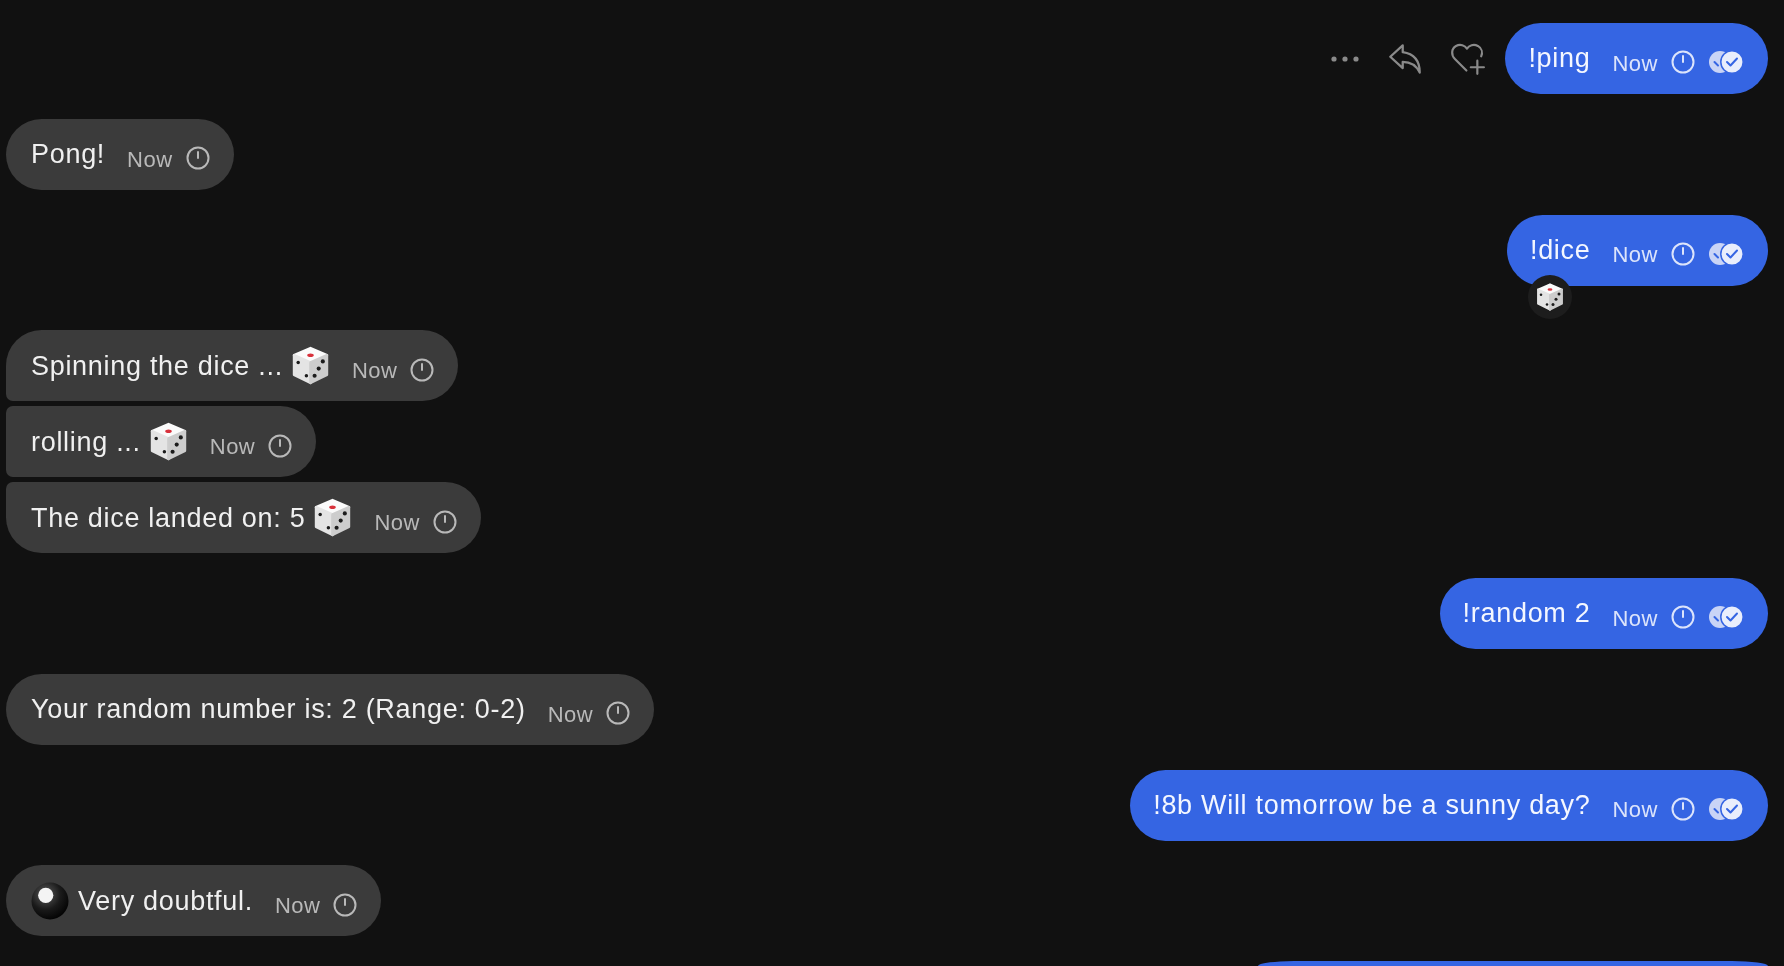 The height and width of the screenshot is (966, 1784). I want to click on message-text: Your random number is: 2 (Range: 0-2), so click(278, 709).